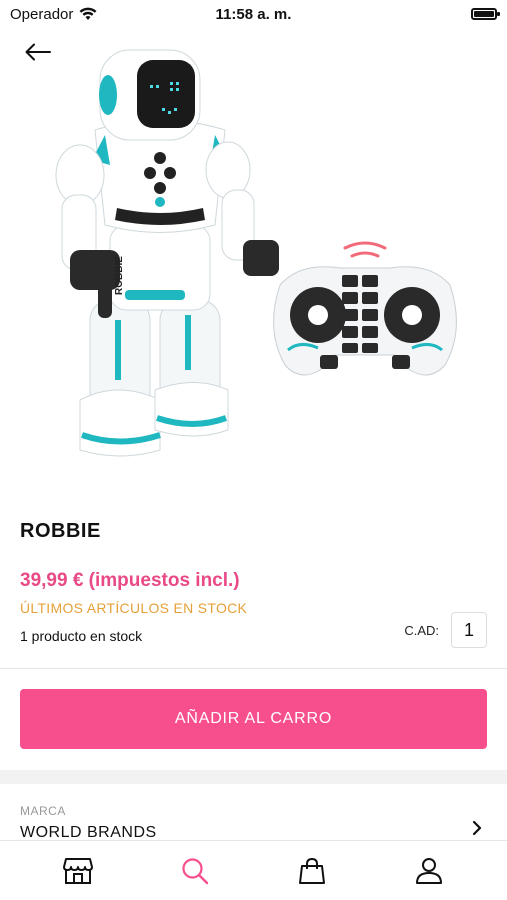 This screenshot has height=900, width=507. I want to click on tab-bar, so click(253, 870).